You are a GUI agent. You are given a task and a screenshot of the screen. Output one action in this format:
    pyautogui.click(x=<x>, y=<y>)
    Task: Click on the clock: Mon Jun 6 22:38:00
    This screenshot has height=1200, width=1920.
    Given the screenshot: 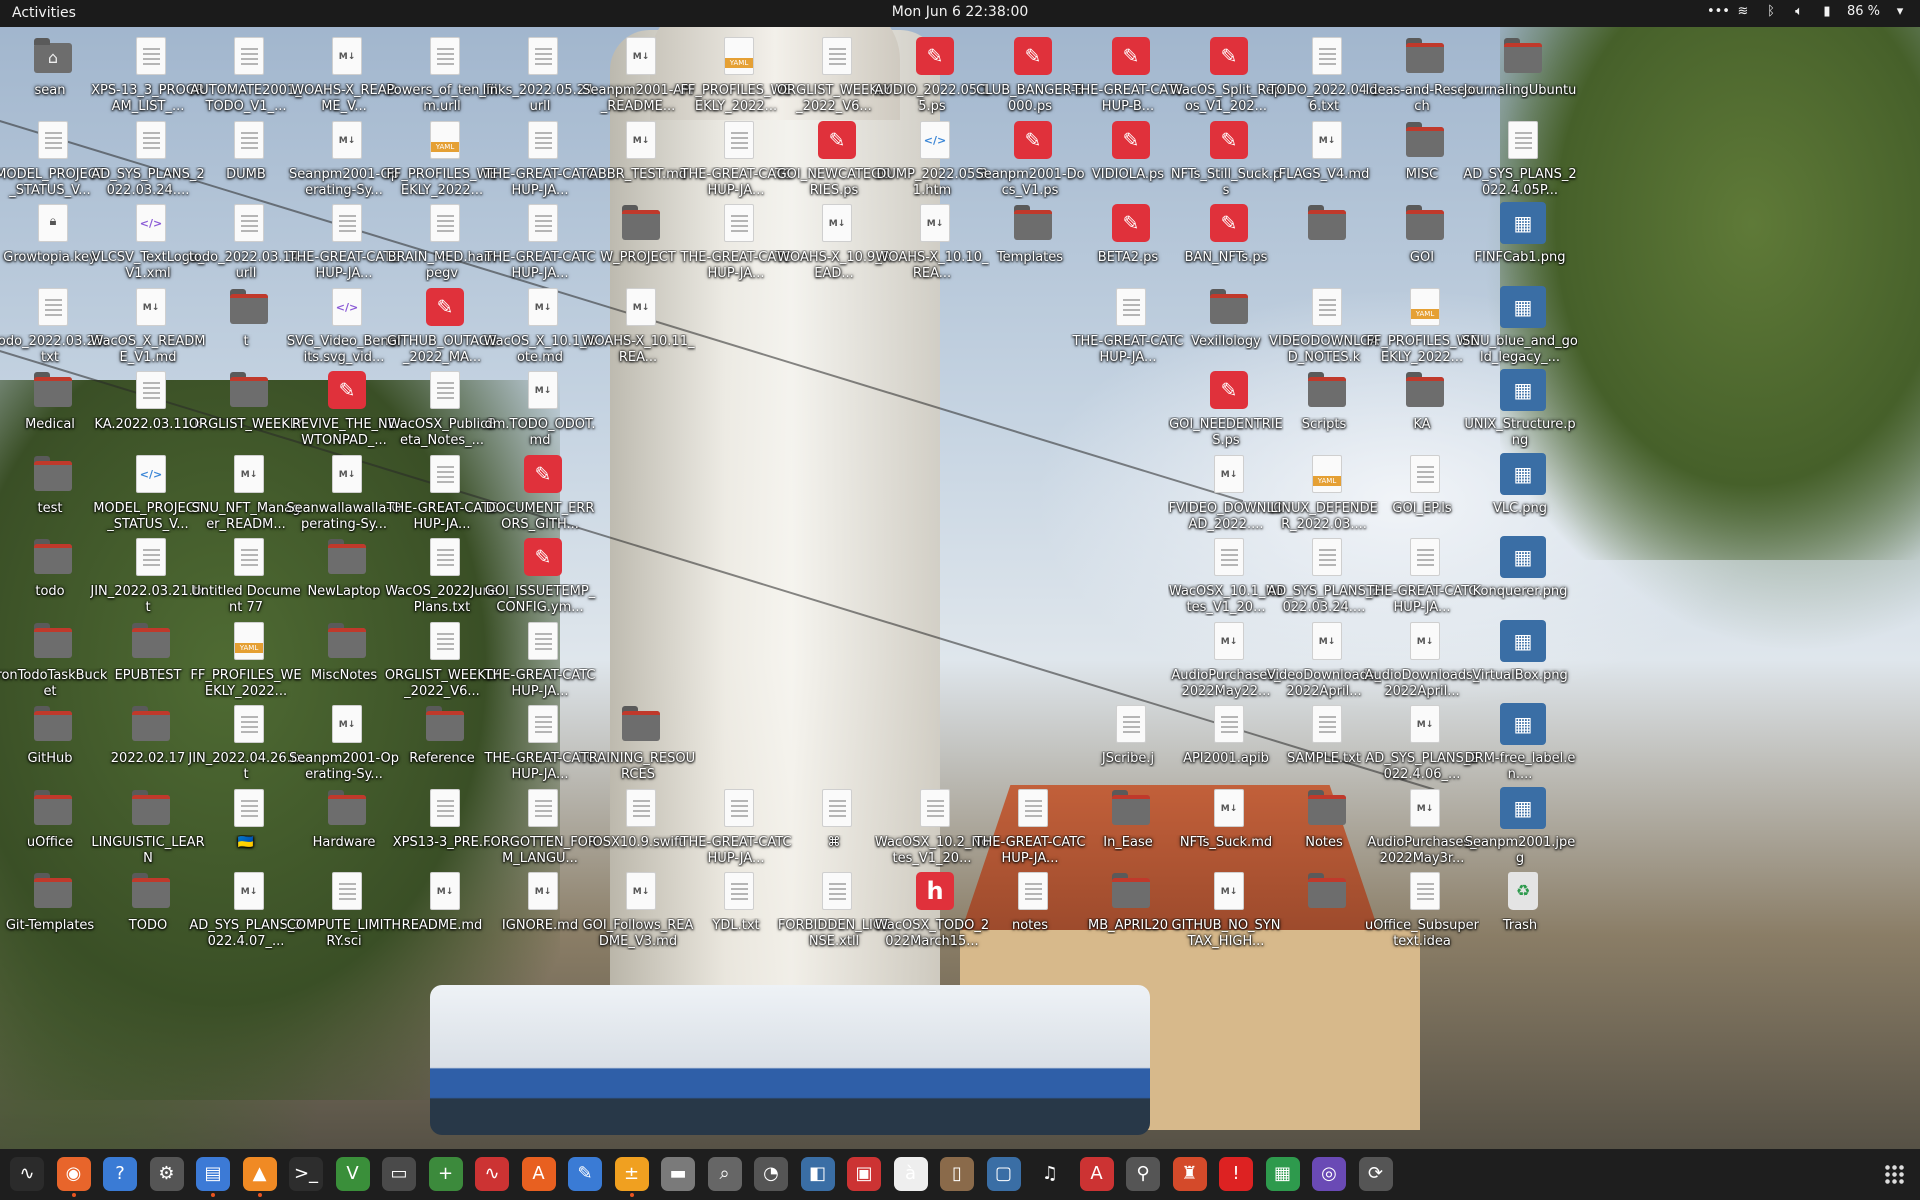 What is the action you would take?
    pyautogui.click(x=960, y=12)
    